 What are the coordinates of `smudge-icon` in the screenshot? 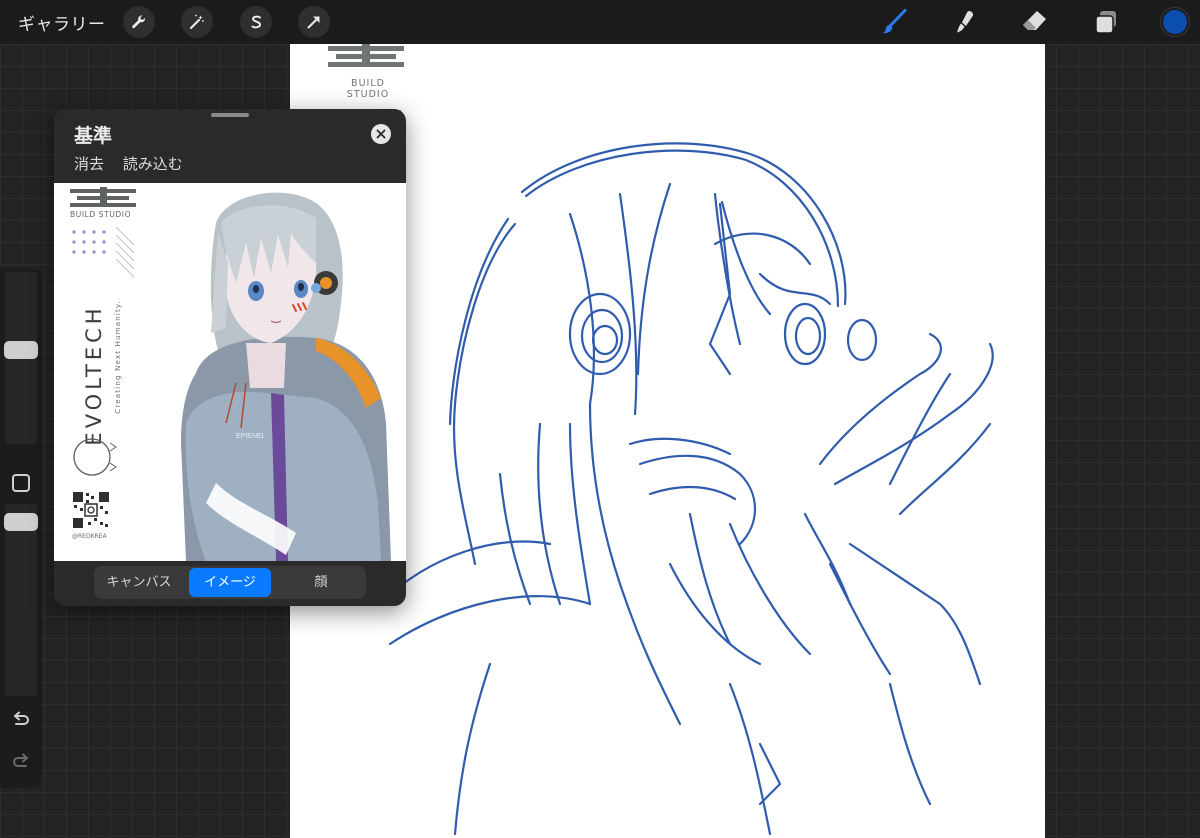 It's located at (965, 22).